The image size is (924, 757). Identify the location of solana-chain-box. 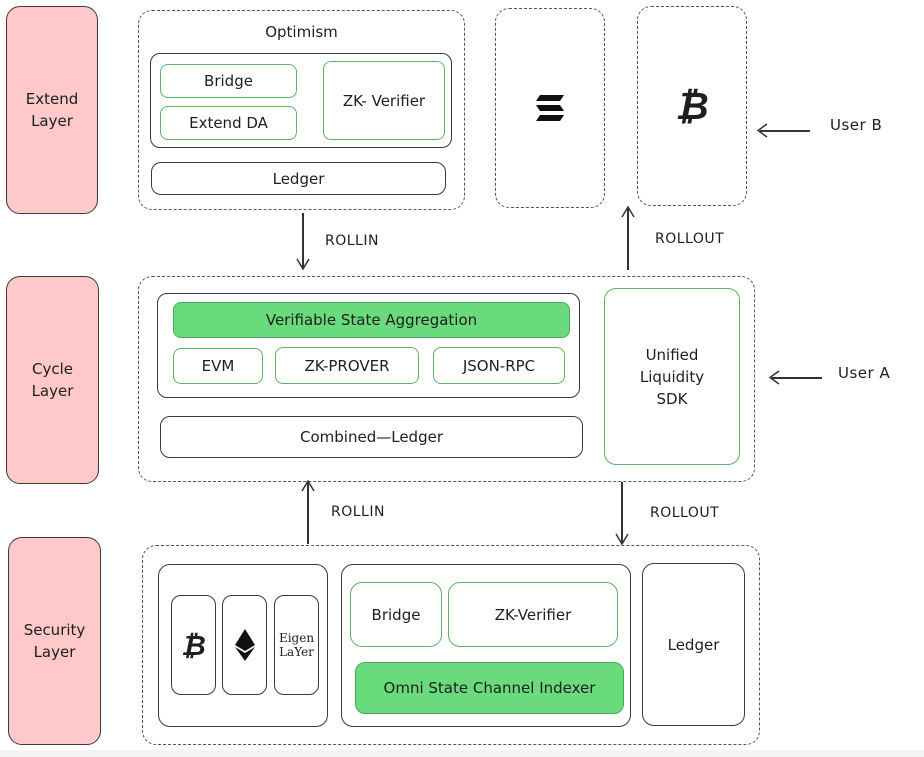
(550, 108).